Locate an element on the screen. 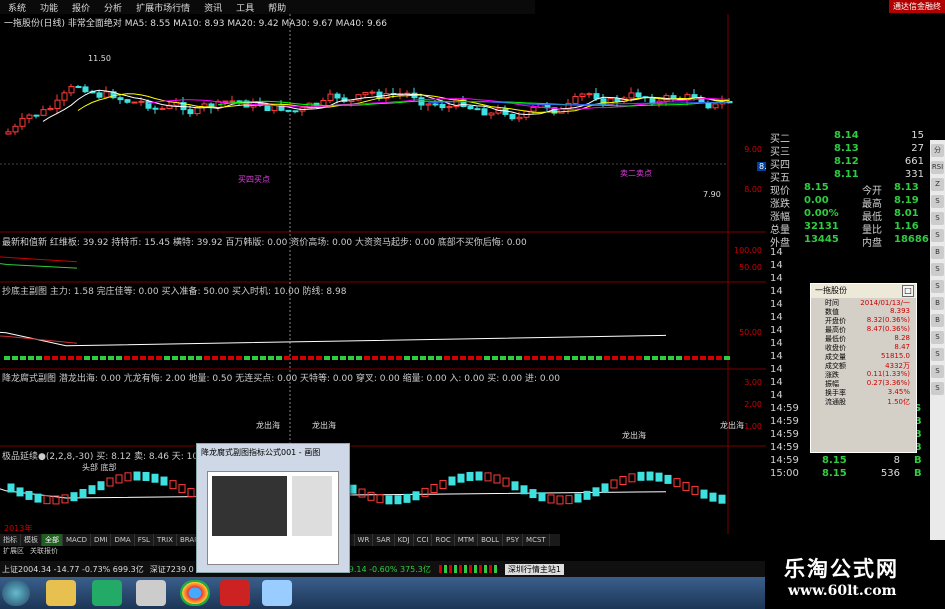 The image size is (945, 609). bid-row: 买三 8.13 27 is located at coordinates (846, 150).